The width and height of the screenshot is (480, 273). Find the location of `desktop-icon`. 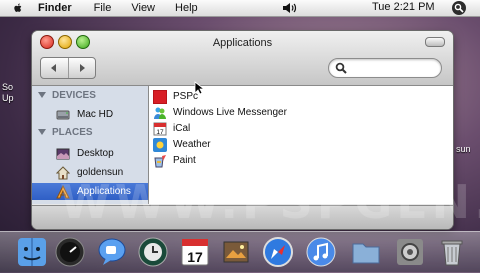

desktop-icon is located at coordinates (63, 153).